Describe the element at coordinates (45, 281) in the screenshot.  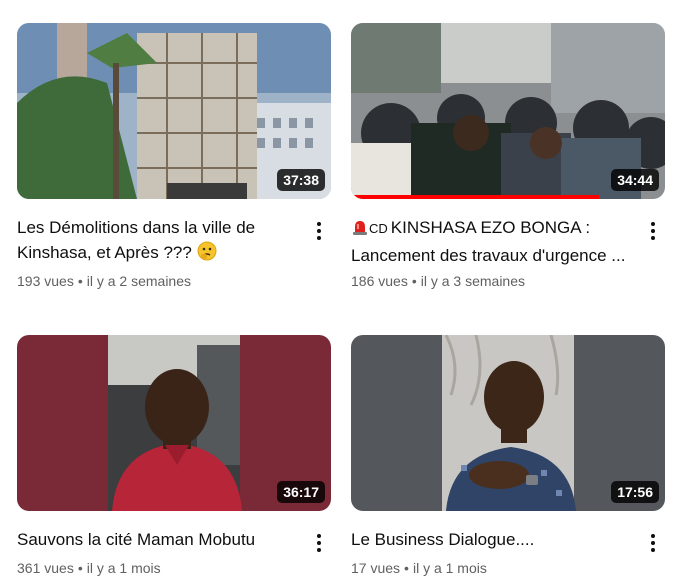
I see `view-count: 193 vues` at that location.